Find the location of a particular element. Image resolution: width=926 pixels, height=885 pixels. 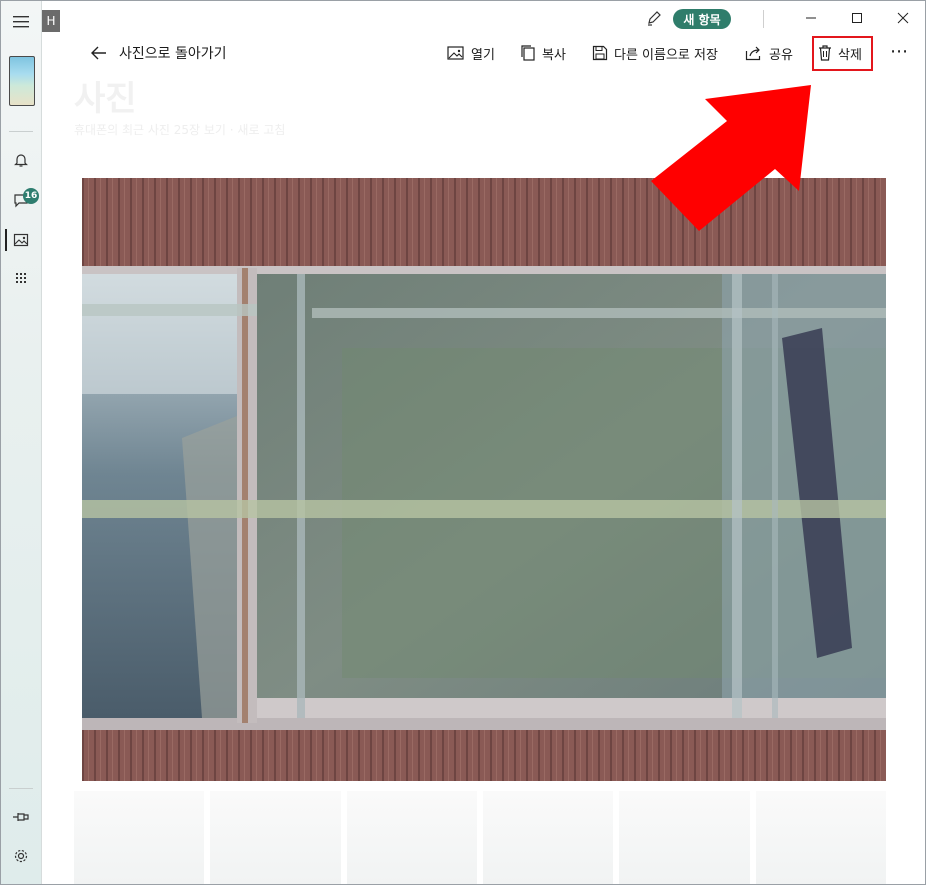

rail-divider-bottom is located at coordinates (21, 788).